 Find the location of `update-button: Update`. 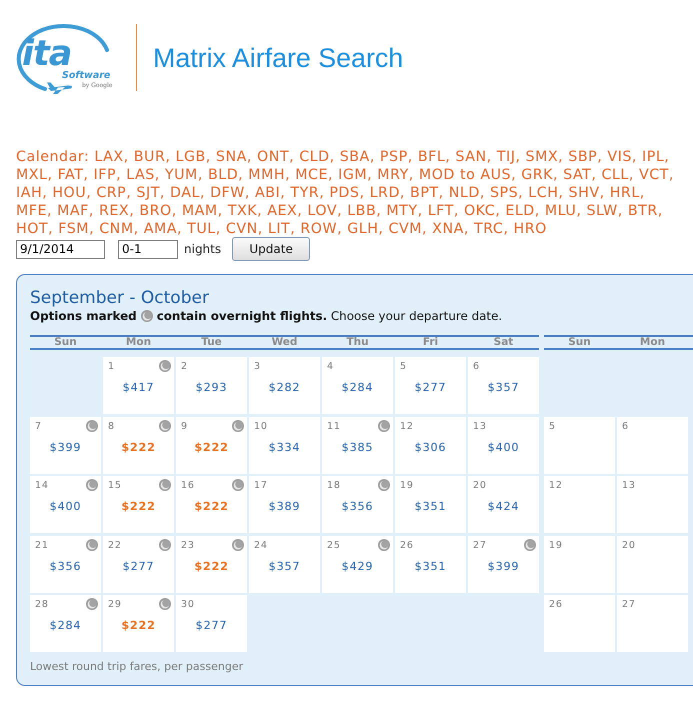

update-button: Update is located at coordinates (271, 249).